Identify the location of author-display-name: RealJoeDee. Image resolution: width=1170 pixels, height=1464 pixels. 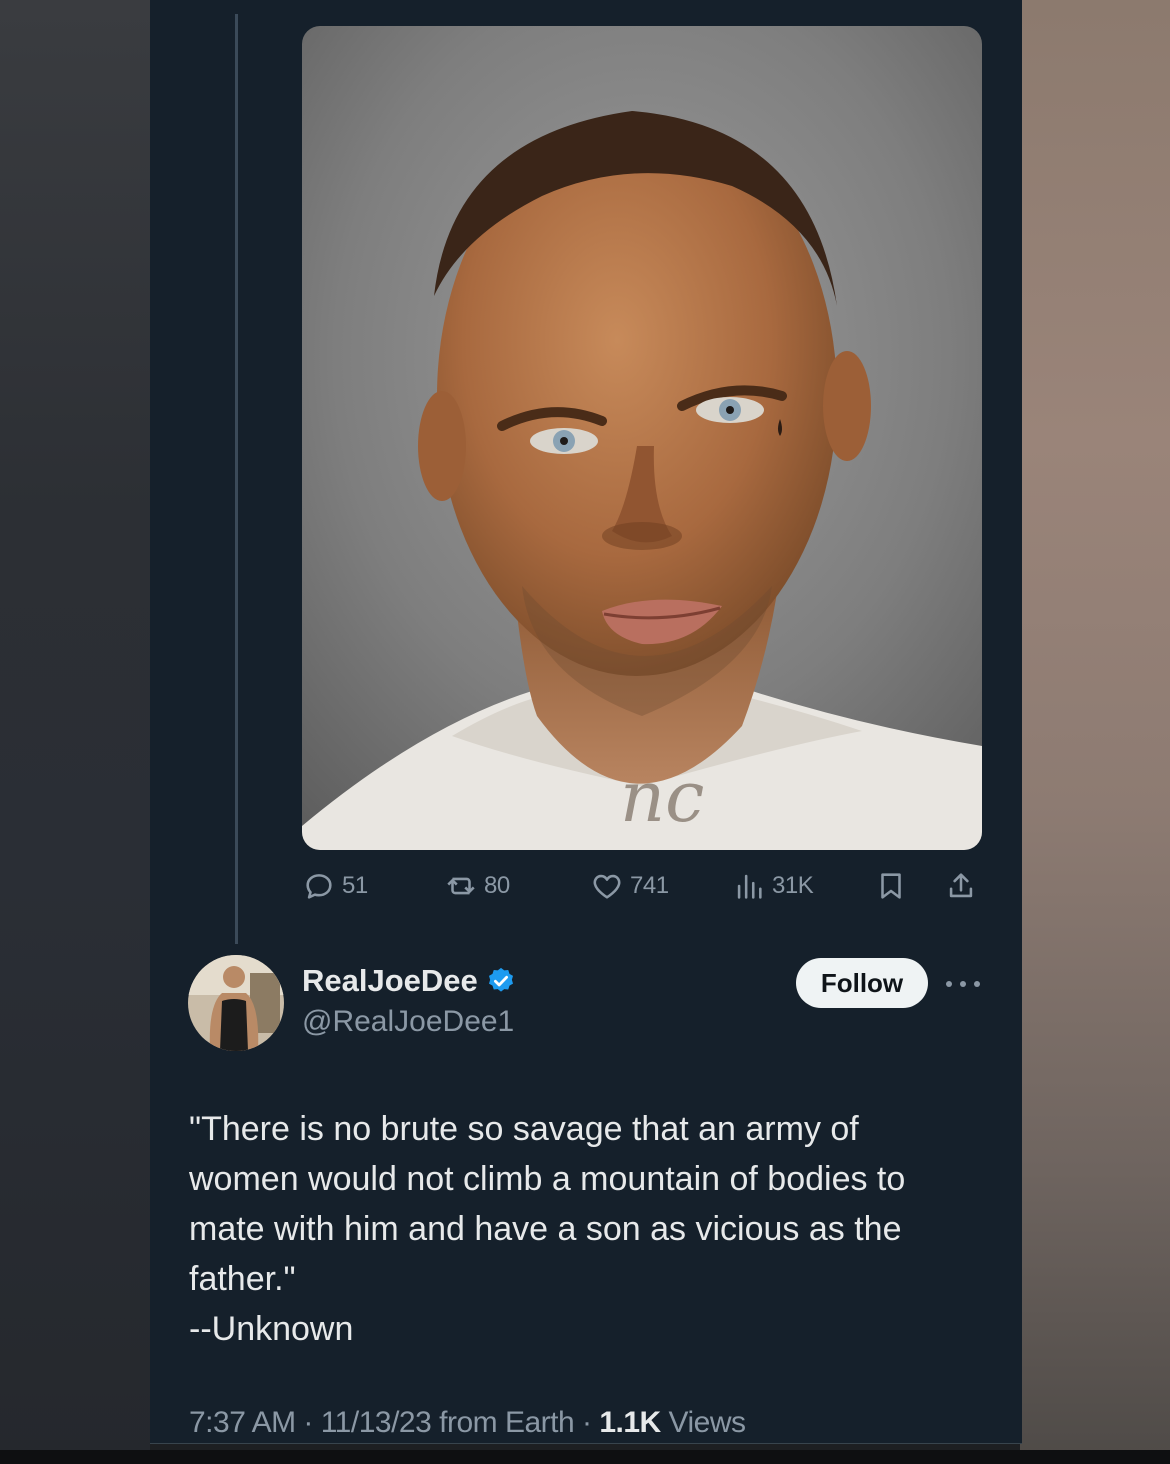
(409, 981).